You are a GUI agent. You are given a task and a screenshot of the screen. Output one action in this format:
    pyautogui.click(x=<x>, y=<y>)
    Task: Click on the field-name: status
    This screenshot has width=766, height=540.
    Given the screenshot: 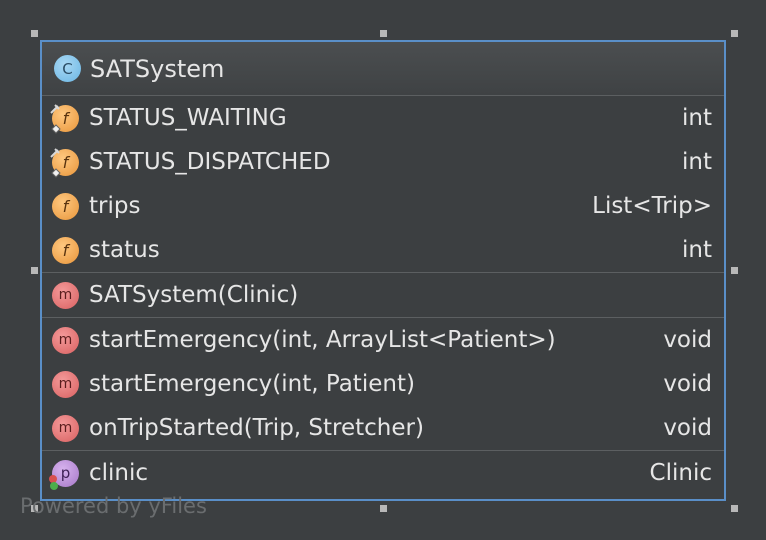 What is the action you would take?
    pyautogui.click(x=124, y=250)
    